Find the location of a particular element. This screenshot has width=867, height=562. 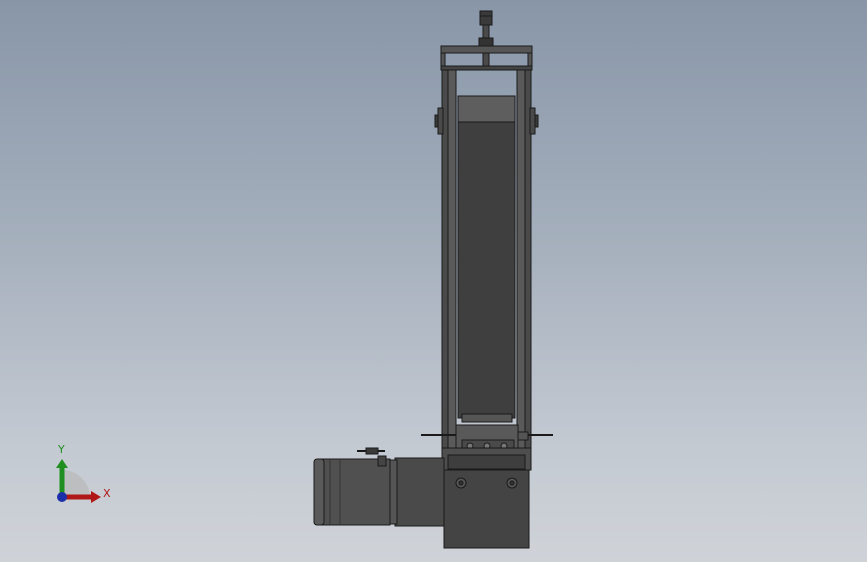

lower-frame is located at coordinates (486, 459).